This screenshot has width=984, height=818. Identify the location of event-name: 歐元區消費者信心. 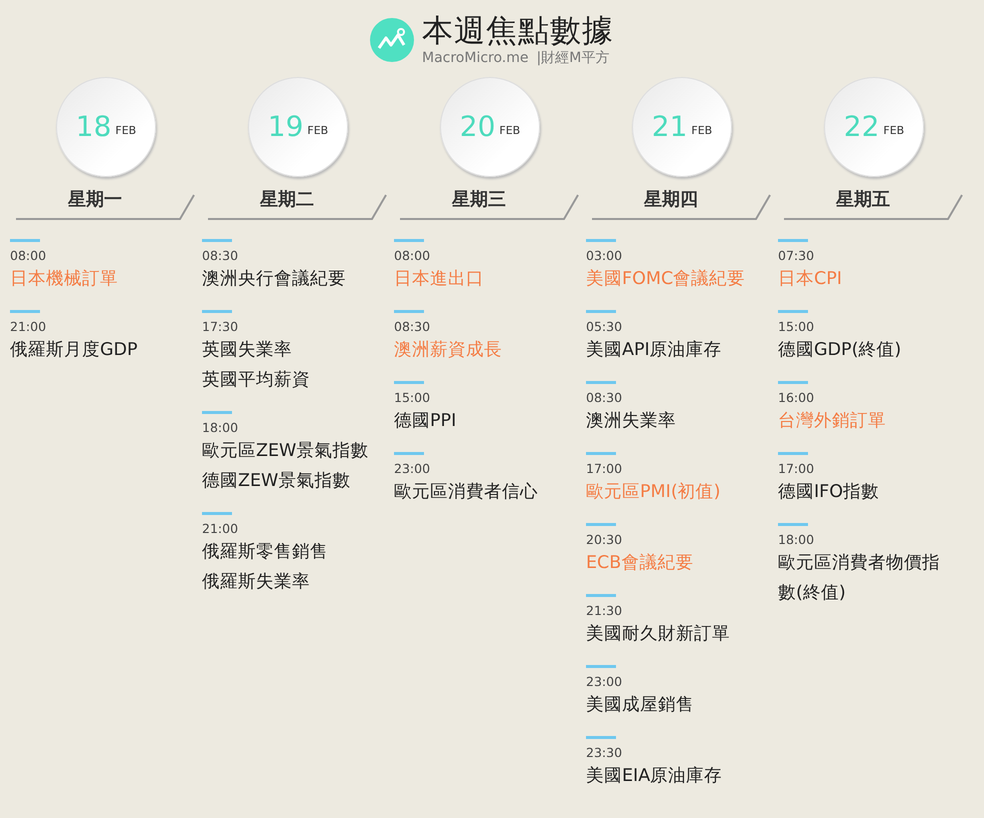
(466, 492).